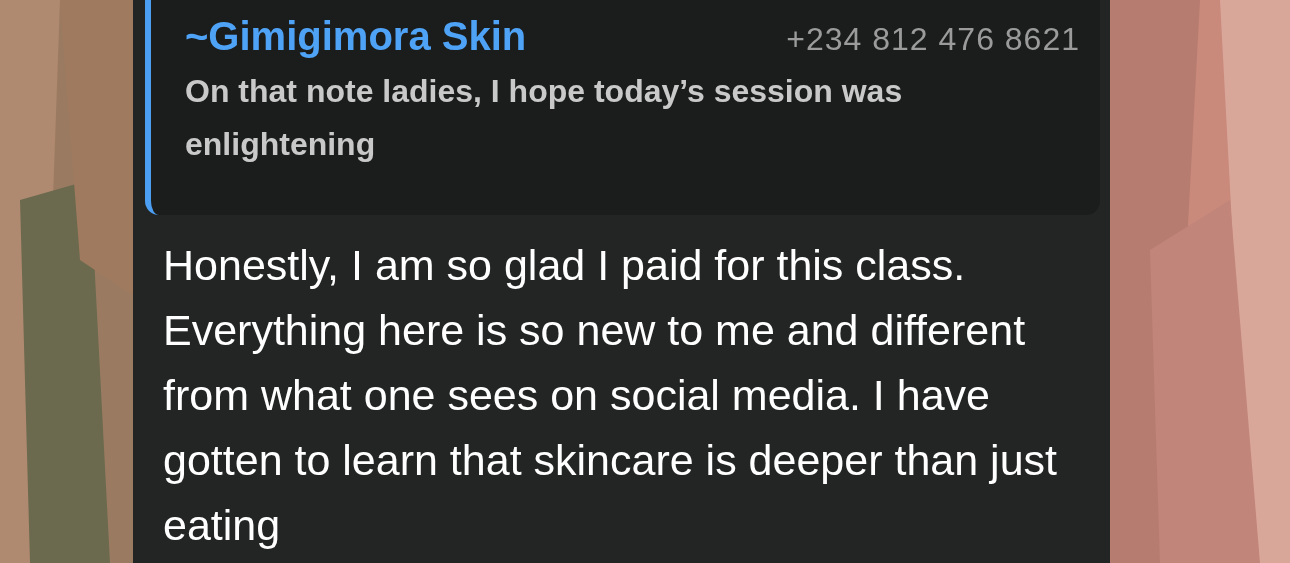 This screenshot has width=1290, height=563. Describe the element at coordinates (544, 118) in the screenshot. I see `quoted-text: On that note ladies, I hope today’s session was enlightening` at that location.